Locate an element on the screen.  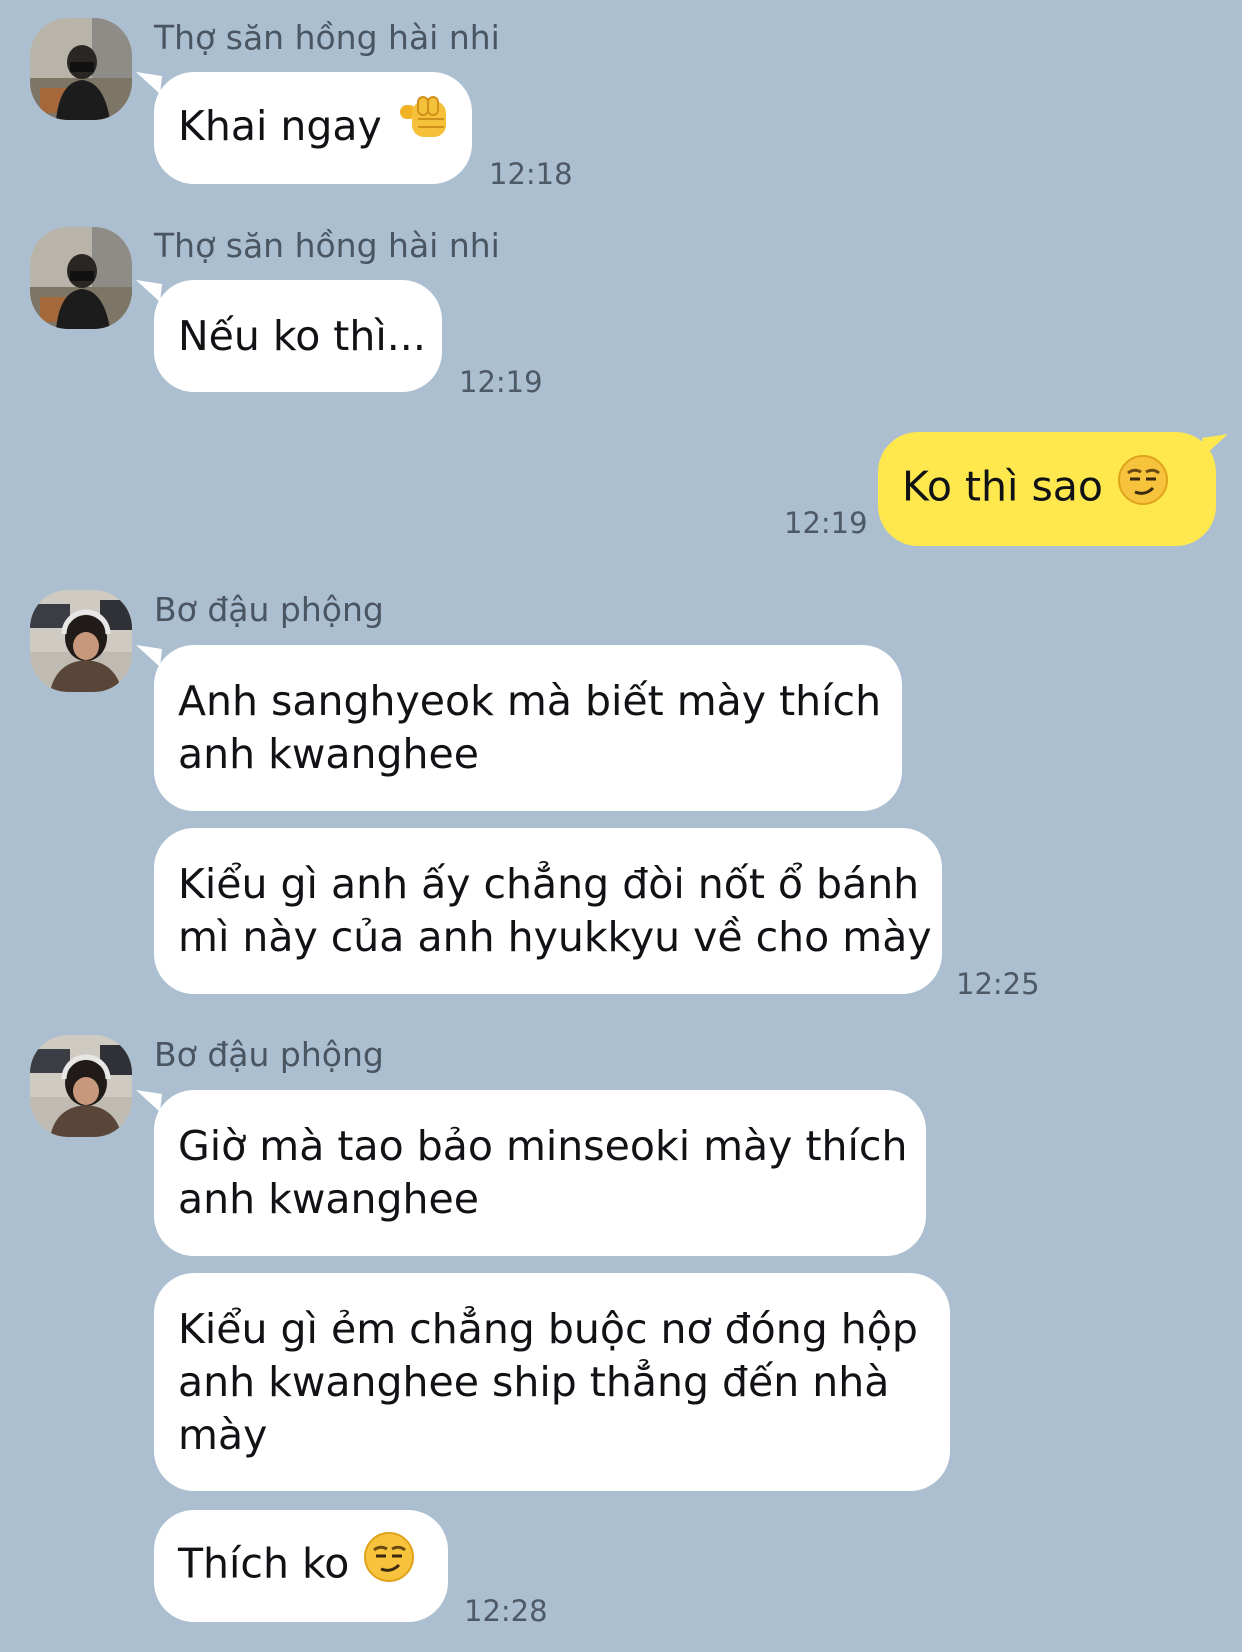
message-bubble: Khai ngay is located at coordinates (313, 128).